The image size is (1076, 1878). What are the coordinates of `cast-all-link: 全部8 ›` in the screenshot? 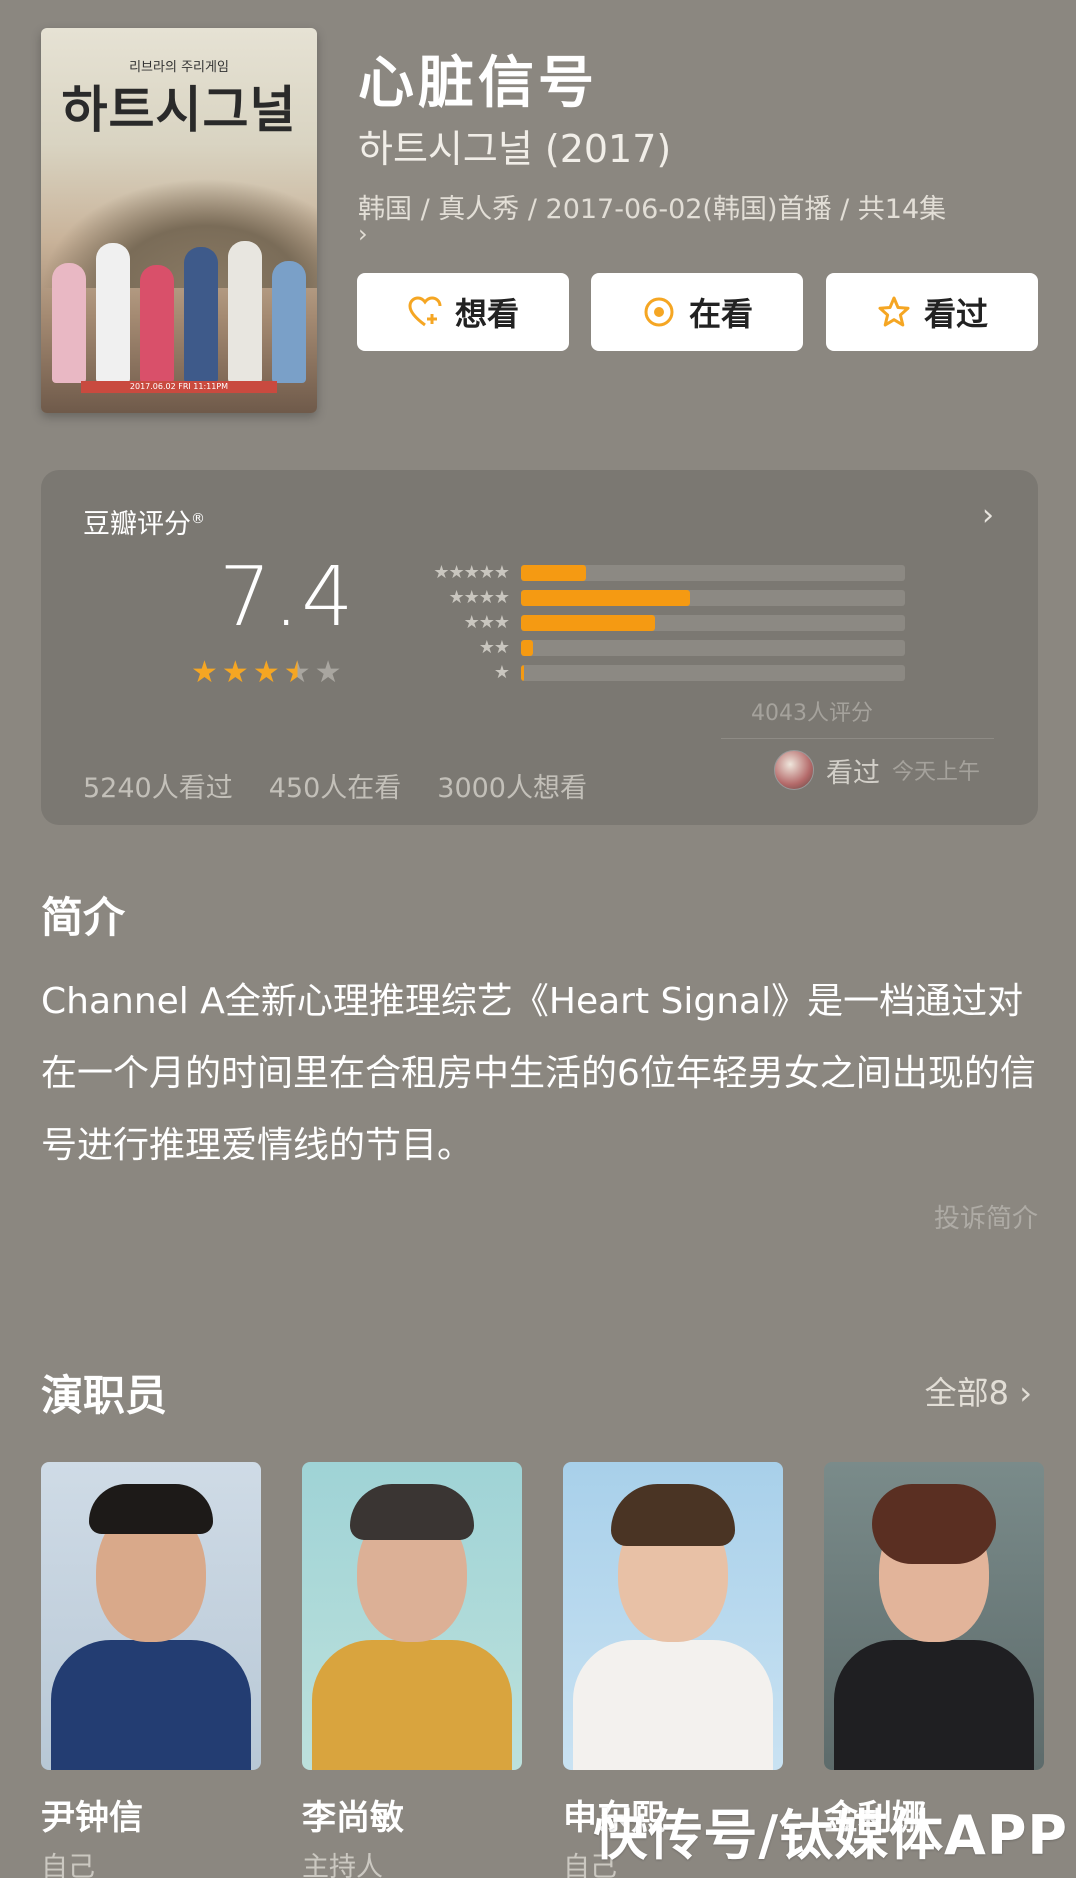 It's located at (978, 1391).